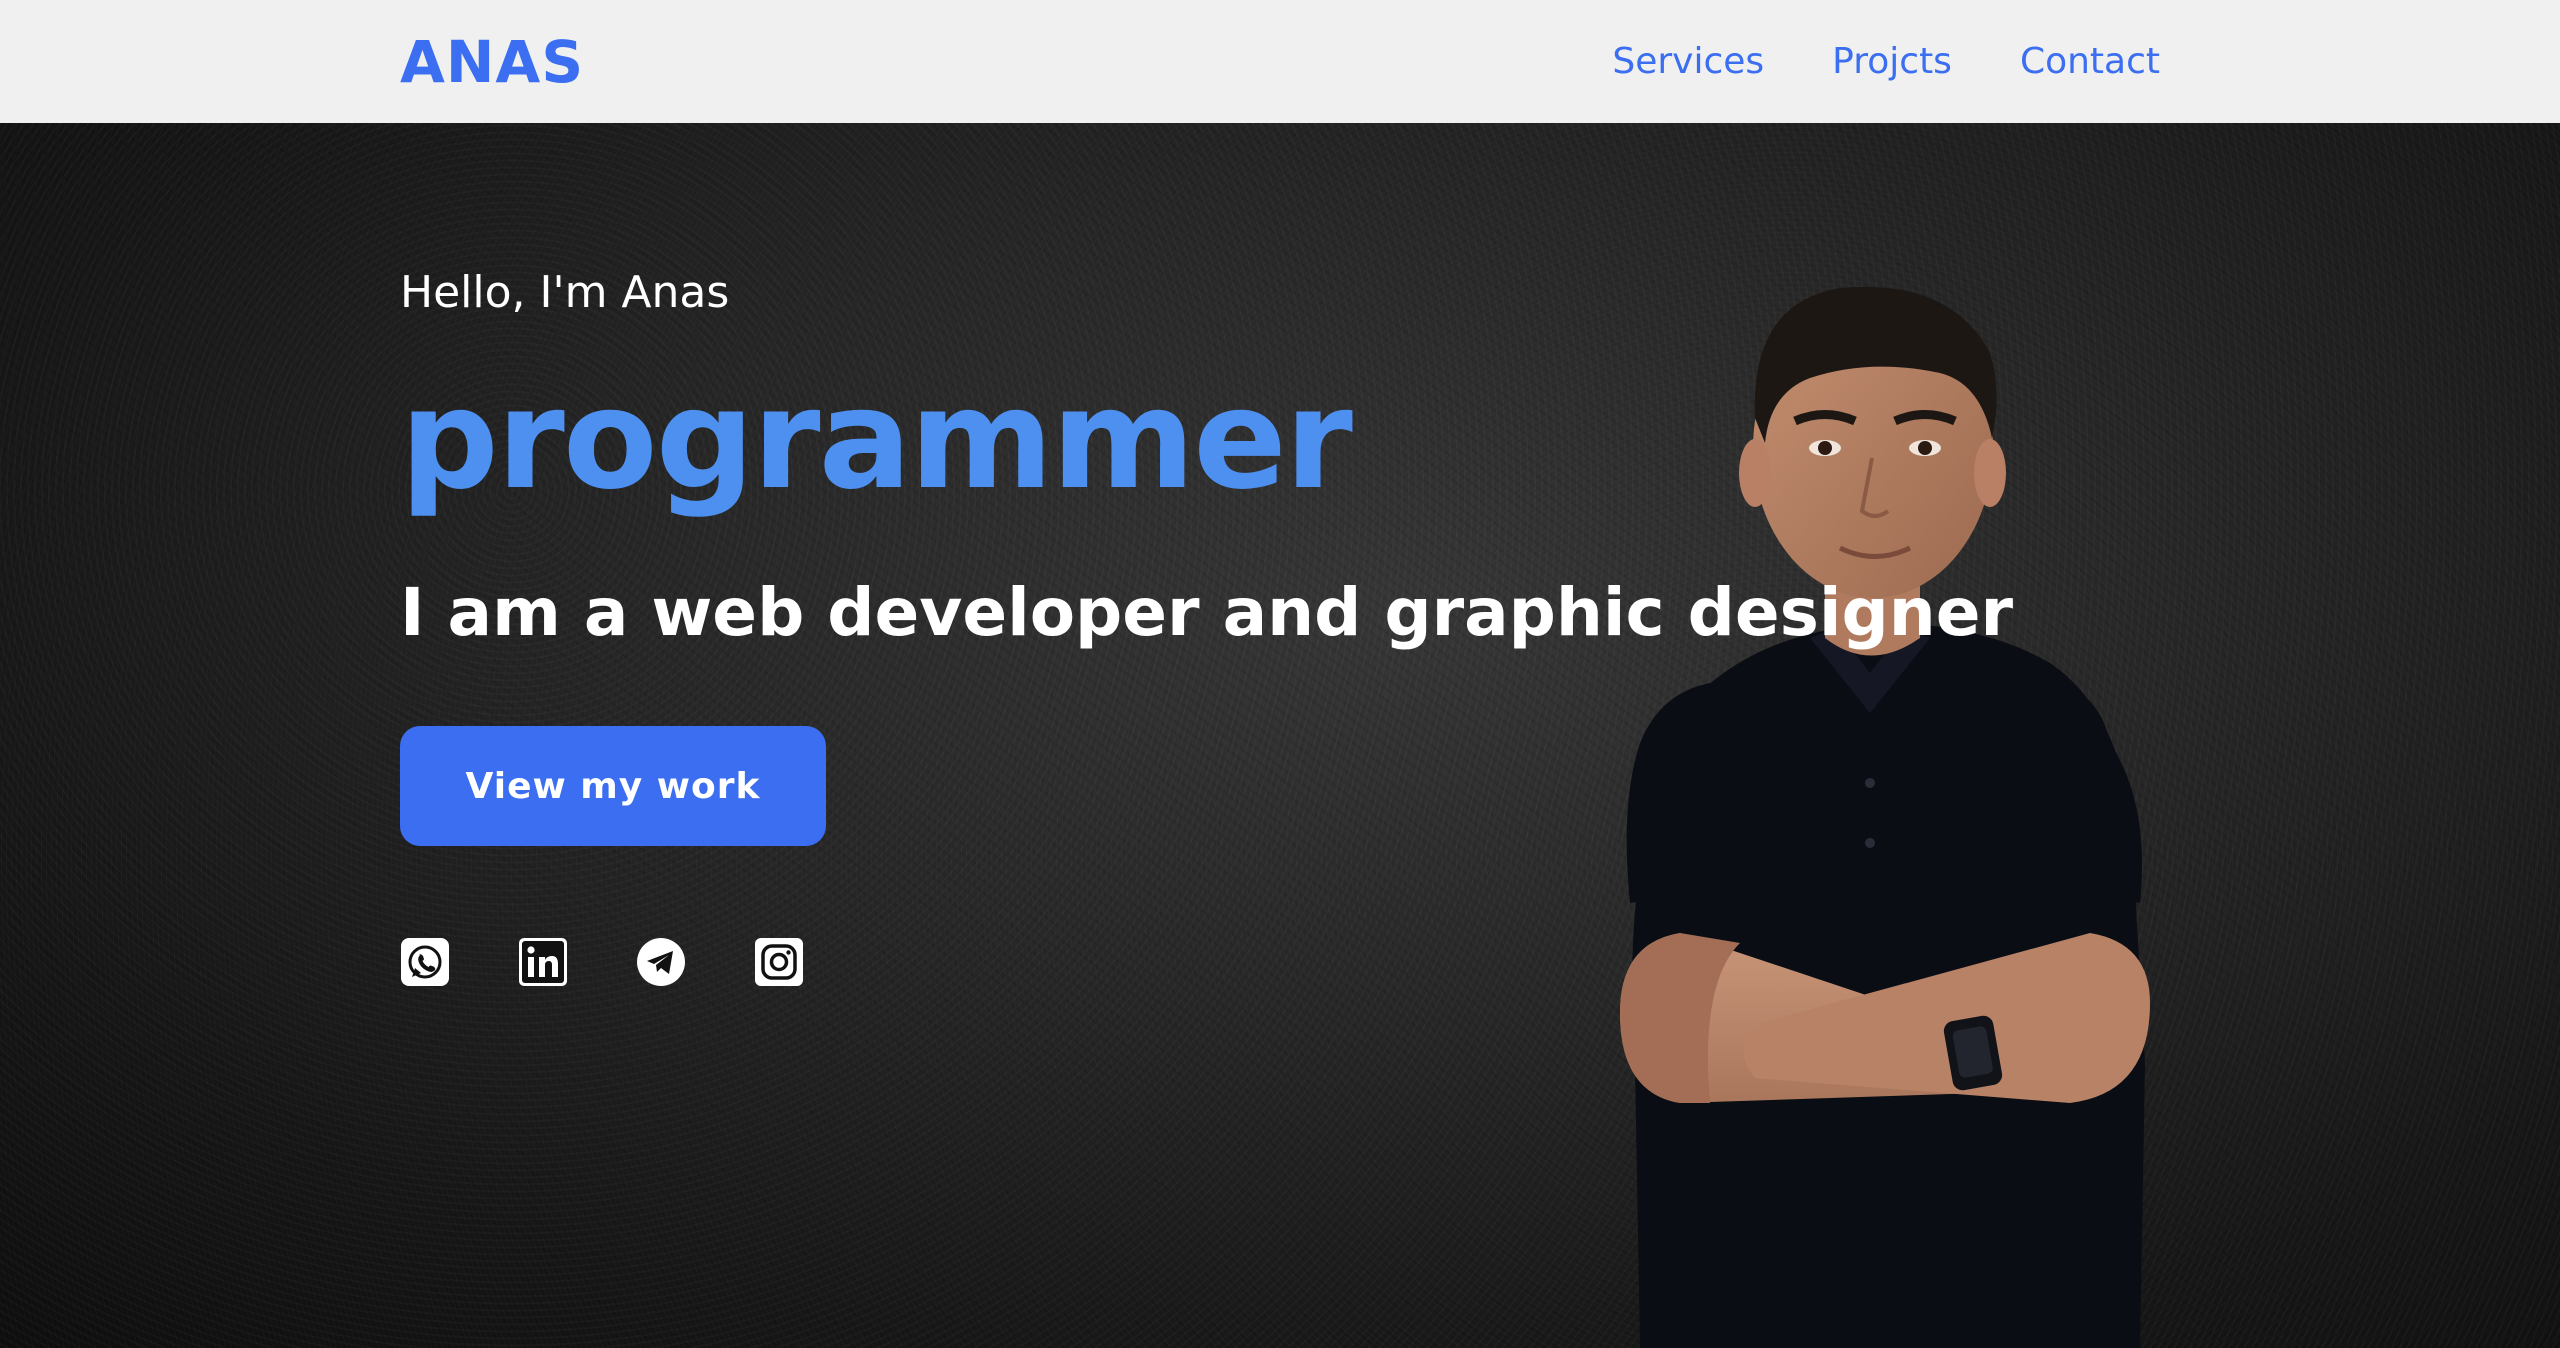 The image size is (2560, 1348). I want to click on view-my-work-button: View my work, so click(613, 786).